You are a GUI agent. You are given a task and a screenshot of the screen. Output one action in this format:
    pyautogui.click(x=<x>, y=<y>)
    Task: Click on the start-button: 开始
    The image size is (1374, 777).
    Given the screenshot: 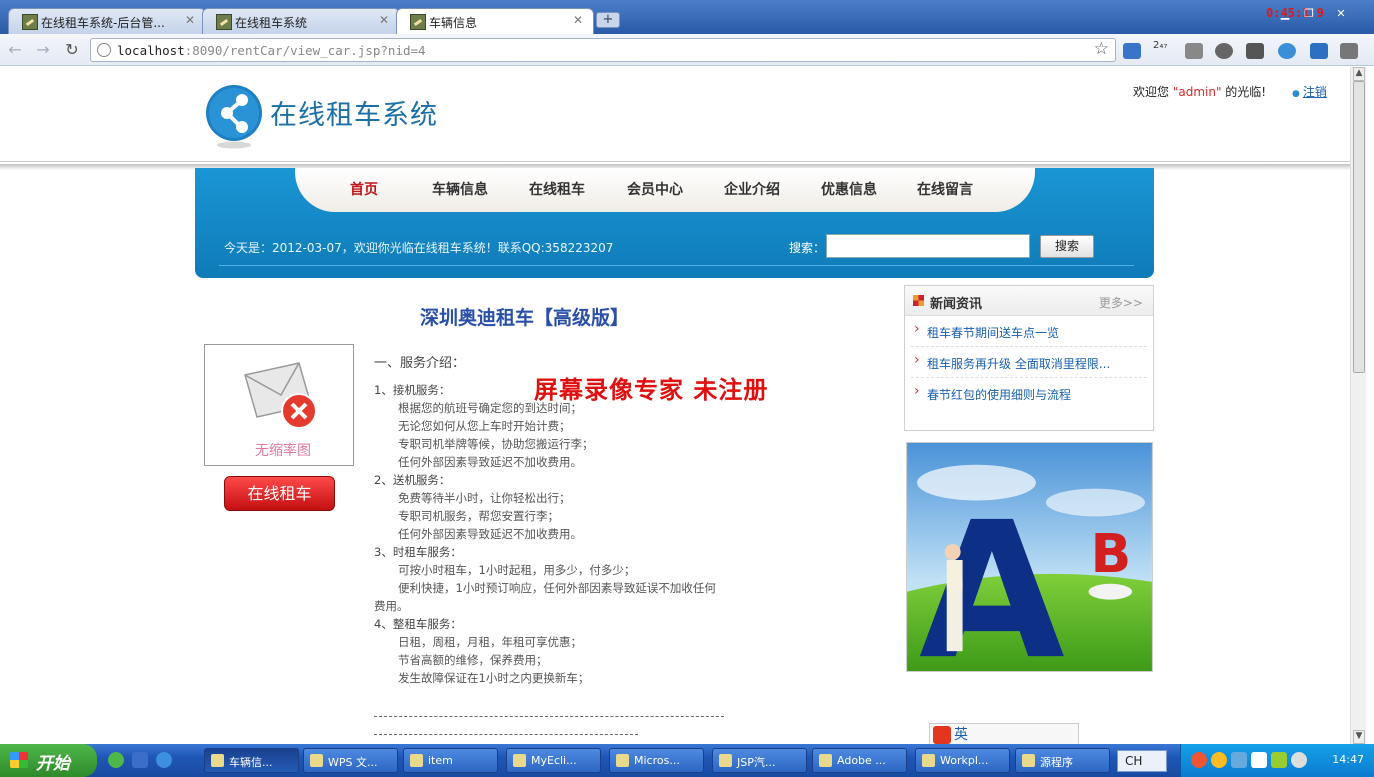 What is the action you would take?
    pyautogui.click(x=48, y=760)
    